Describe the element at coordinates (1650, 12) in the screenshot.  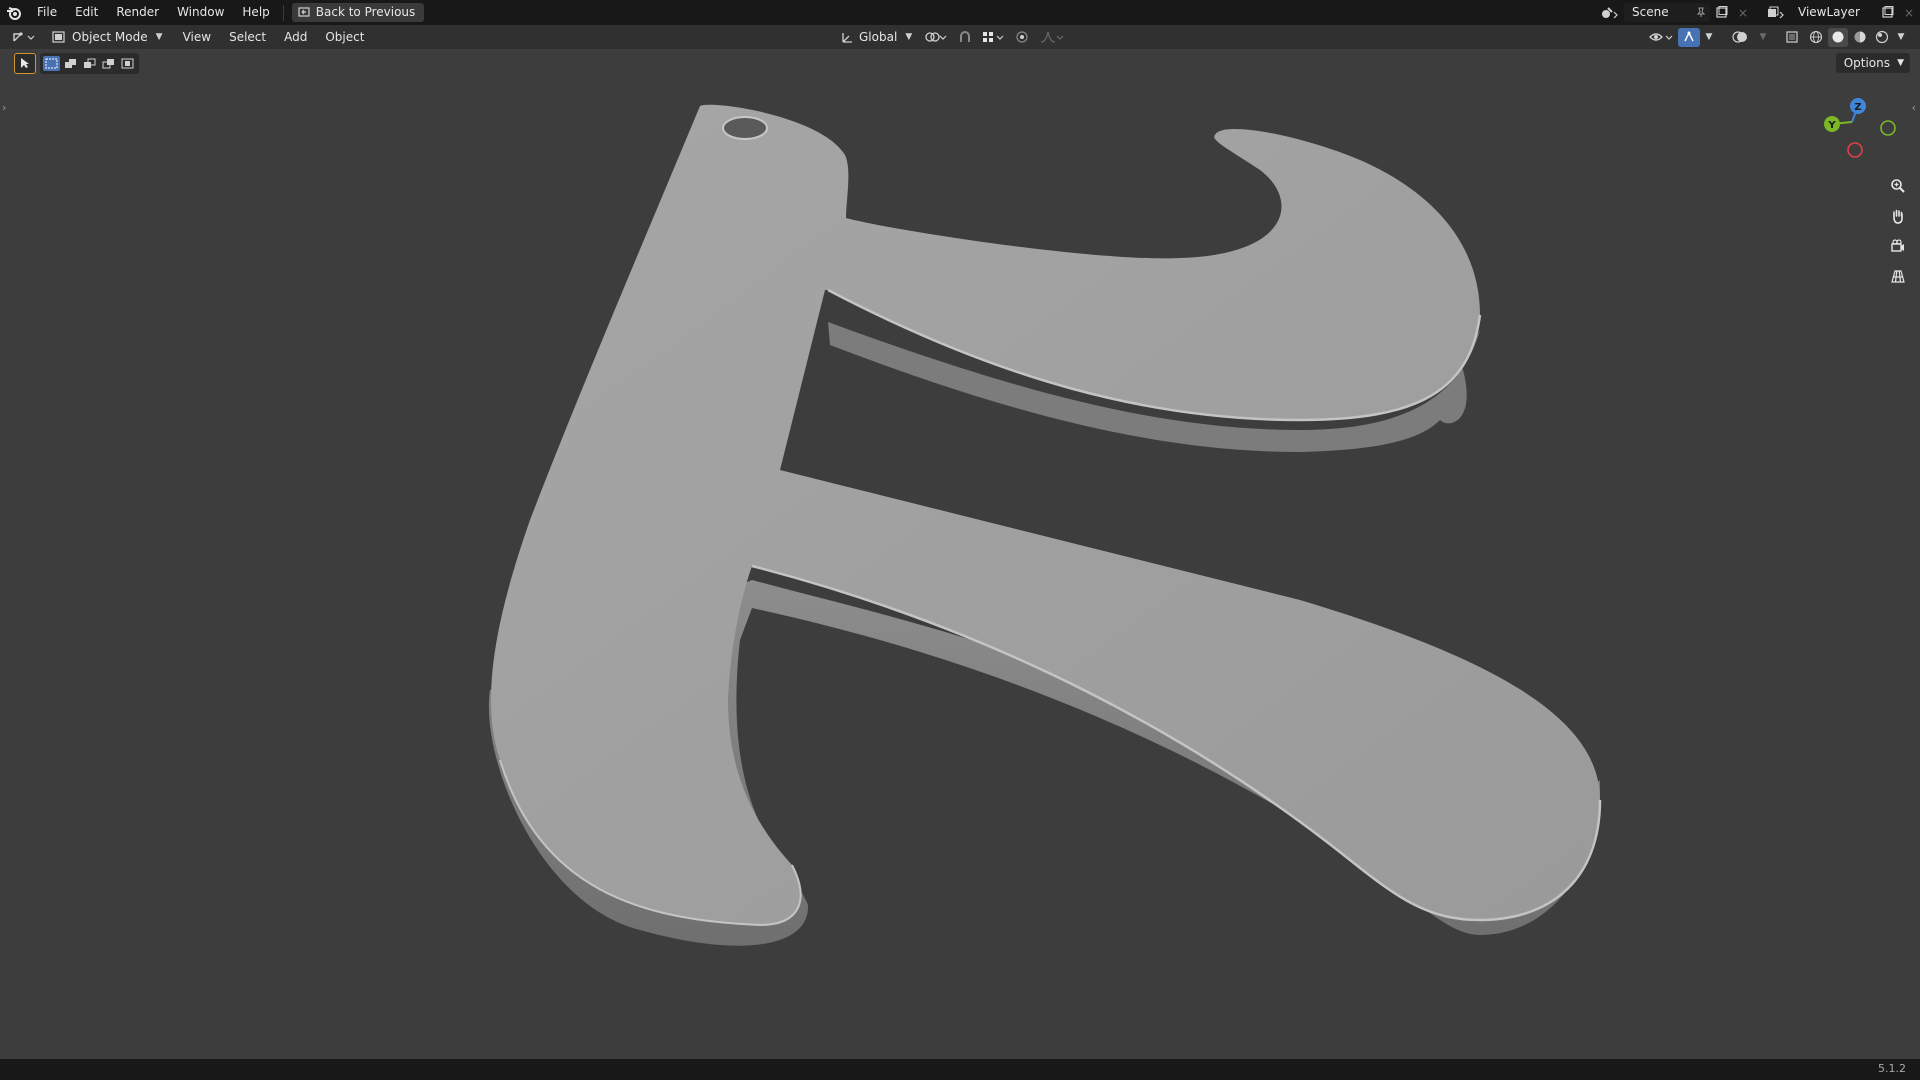
I see `scene-name-label: Scene` at that location.